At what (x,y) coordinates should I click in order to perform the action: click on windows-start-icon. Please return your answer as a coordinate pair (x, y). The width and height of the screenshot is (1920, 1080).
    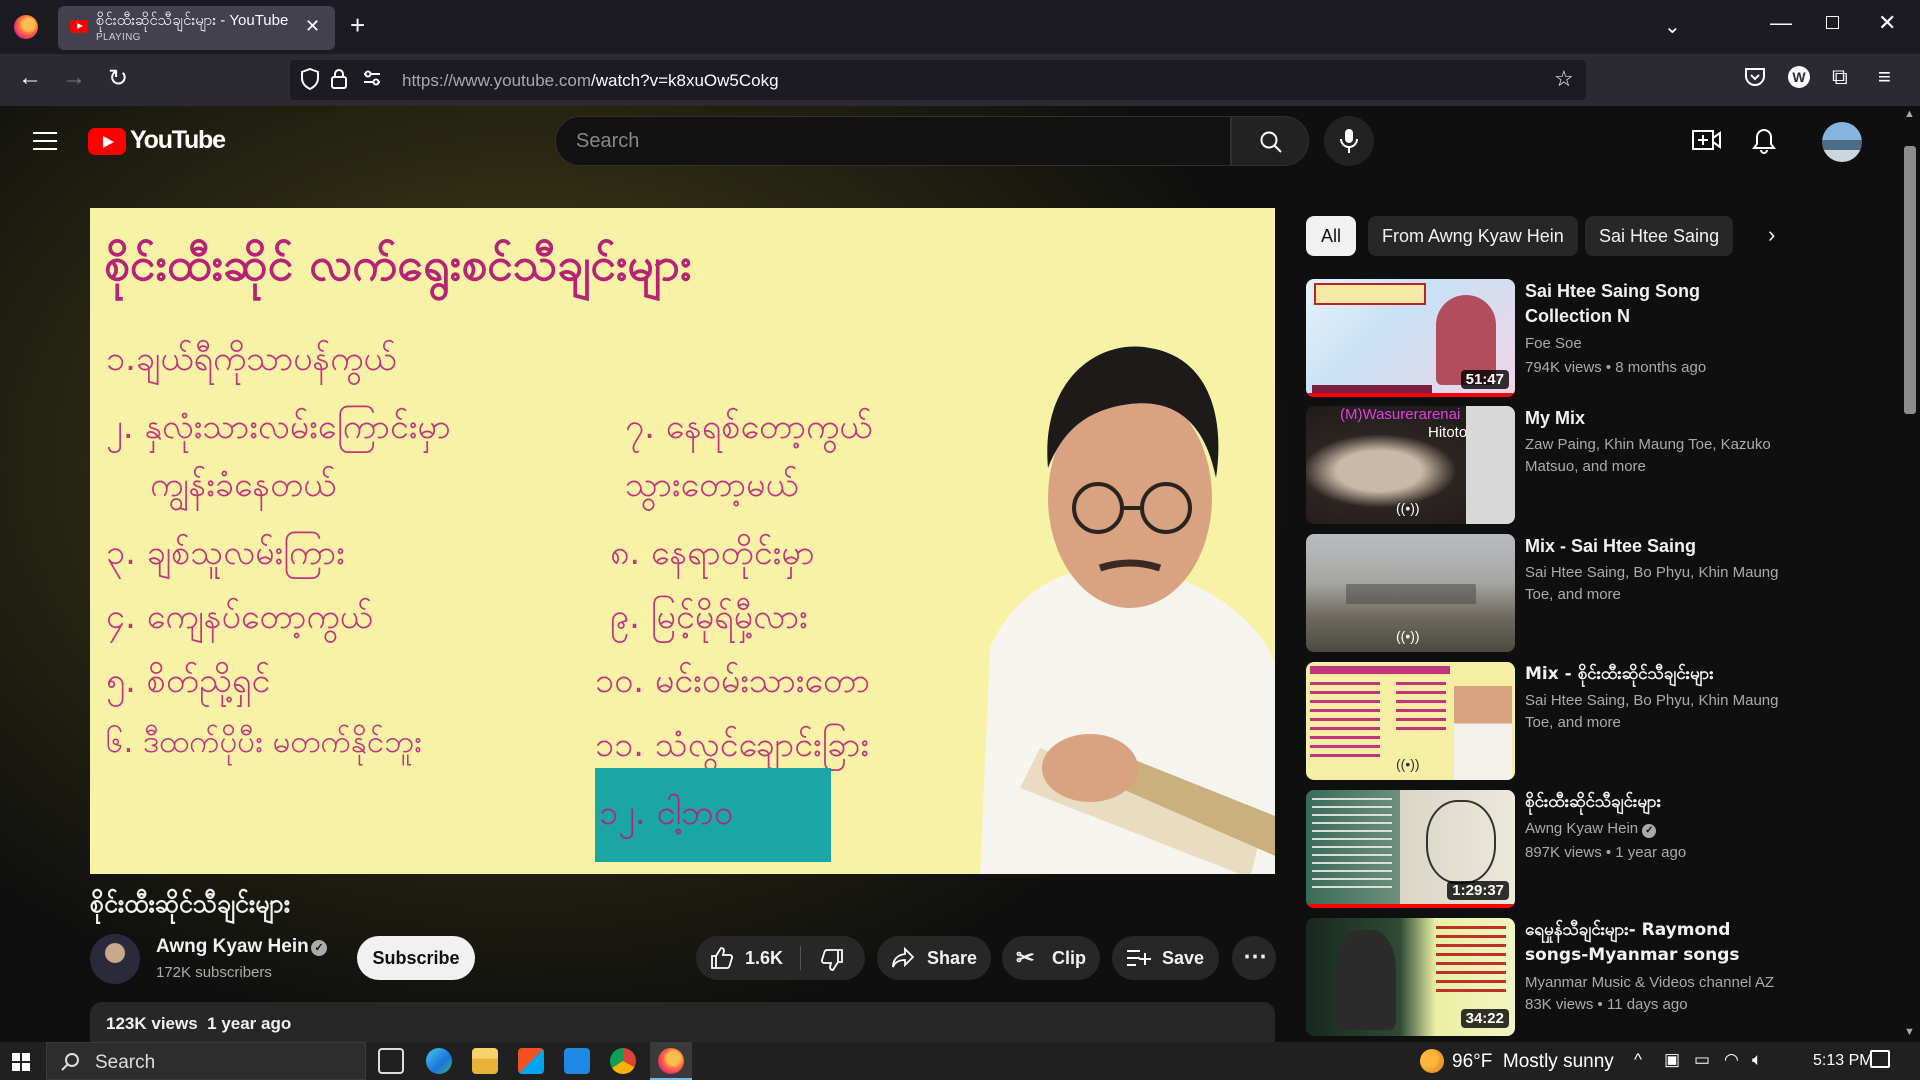
    Looking at the image, I should click on (21, 1062).